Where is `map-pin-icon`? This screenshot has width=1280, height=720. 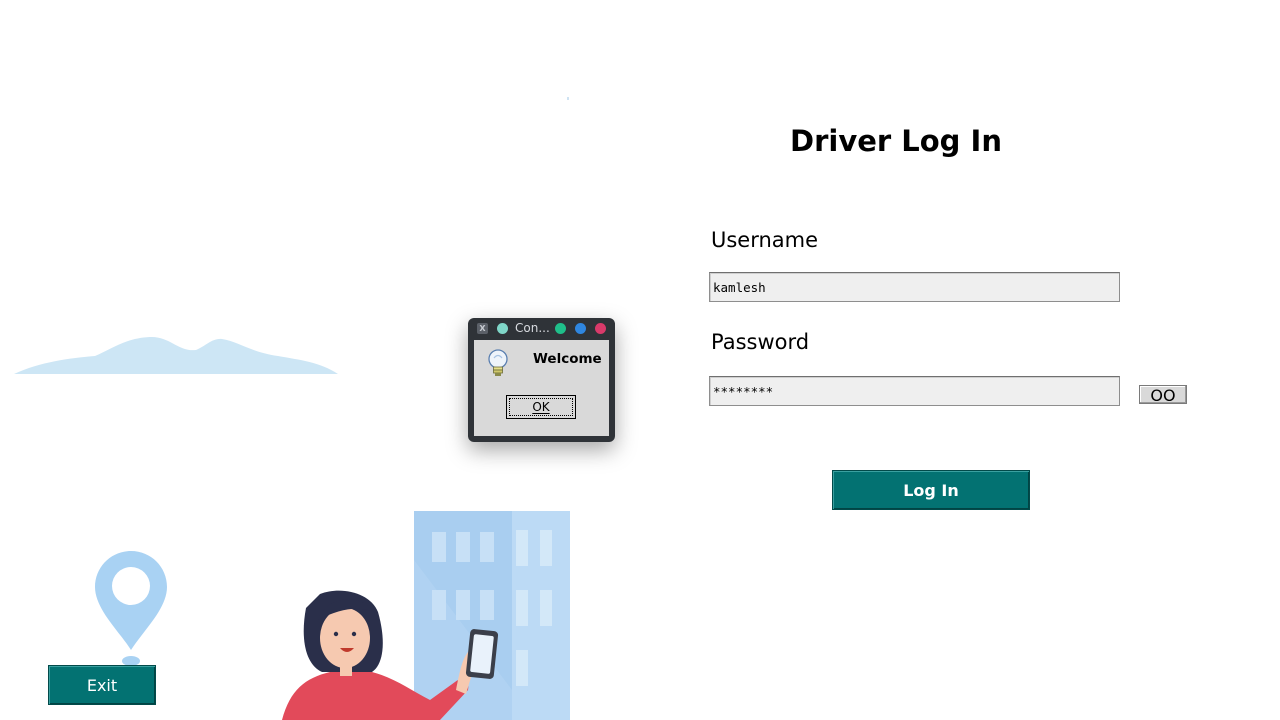
map-pin-icon is located at coordinates (131, 608).